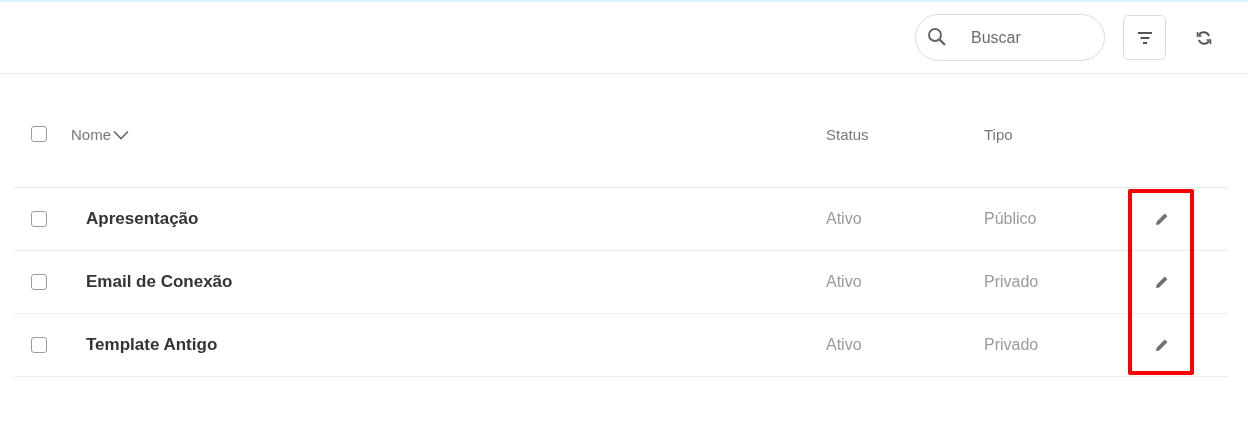  I want to click on filter-icon, so click(1144, 37).